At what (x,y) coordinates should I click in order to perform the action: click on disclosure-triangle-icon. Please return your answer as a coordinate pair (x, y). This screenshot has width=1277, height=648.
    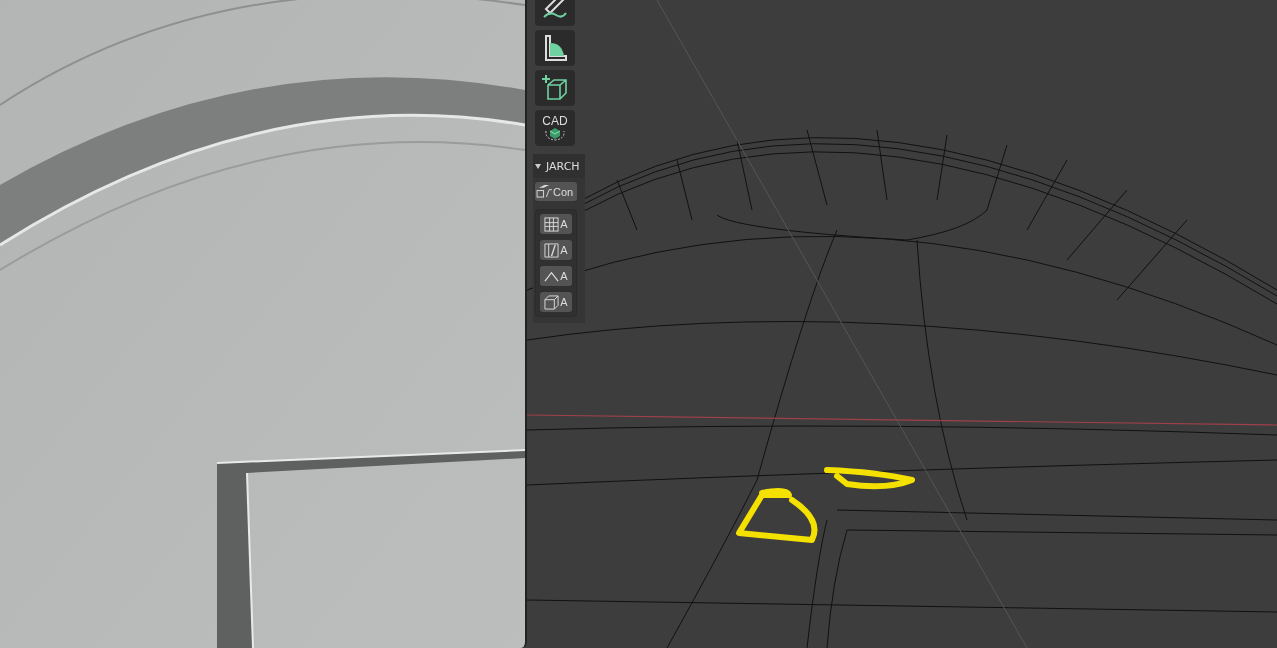
    Looking at the image, I should click on (538, 166).